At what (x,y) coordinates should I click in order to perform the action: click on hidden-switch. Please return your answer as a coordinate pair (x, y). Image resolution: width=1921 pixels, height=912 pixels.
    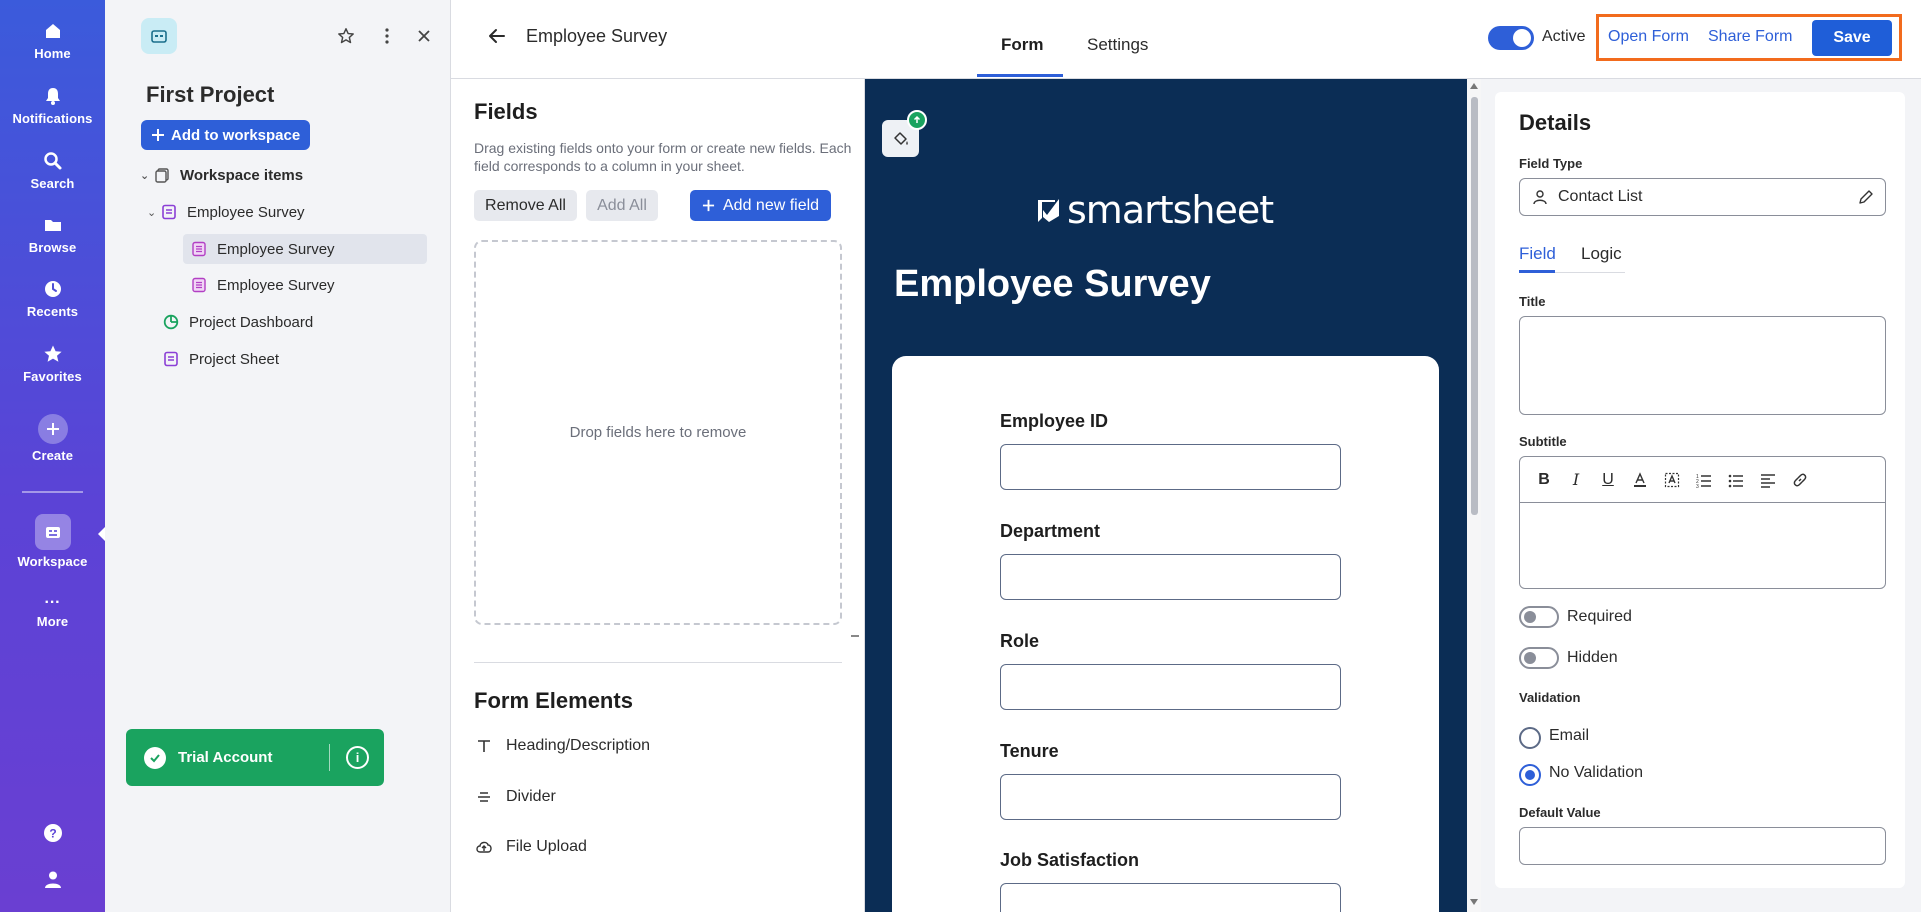
    Looking at the image, I should click on (1539, 658).